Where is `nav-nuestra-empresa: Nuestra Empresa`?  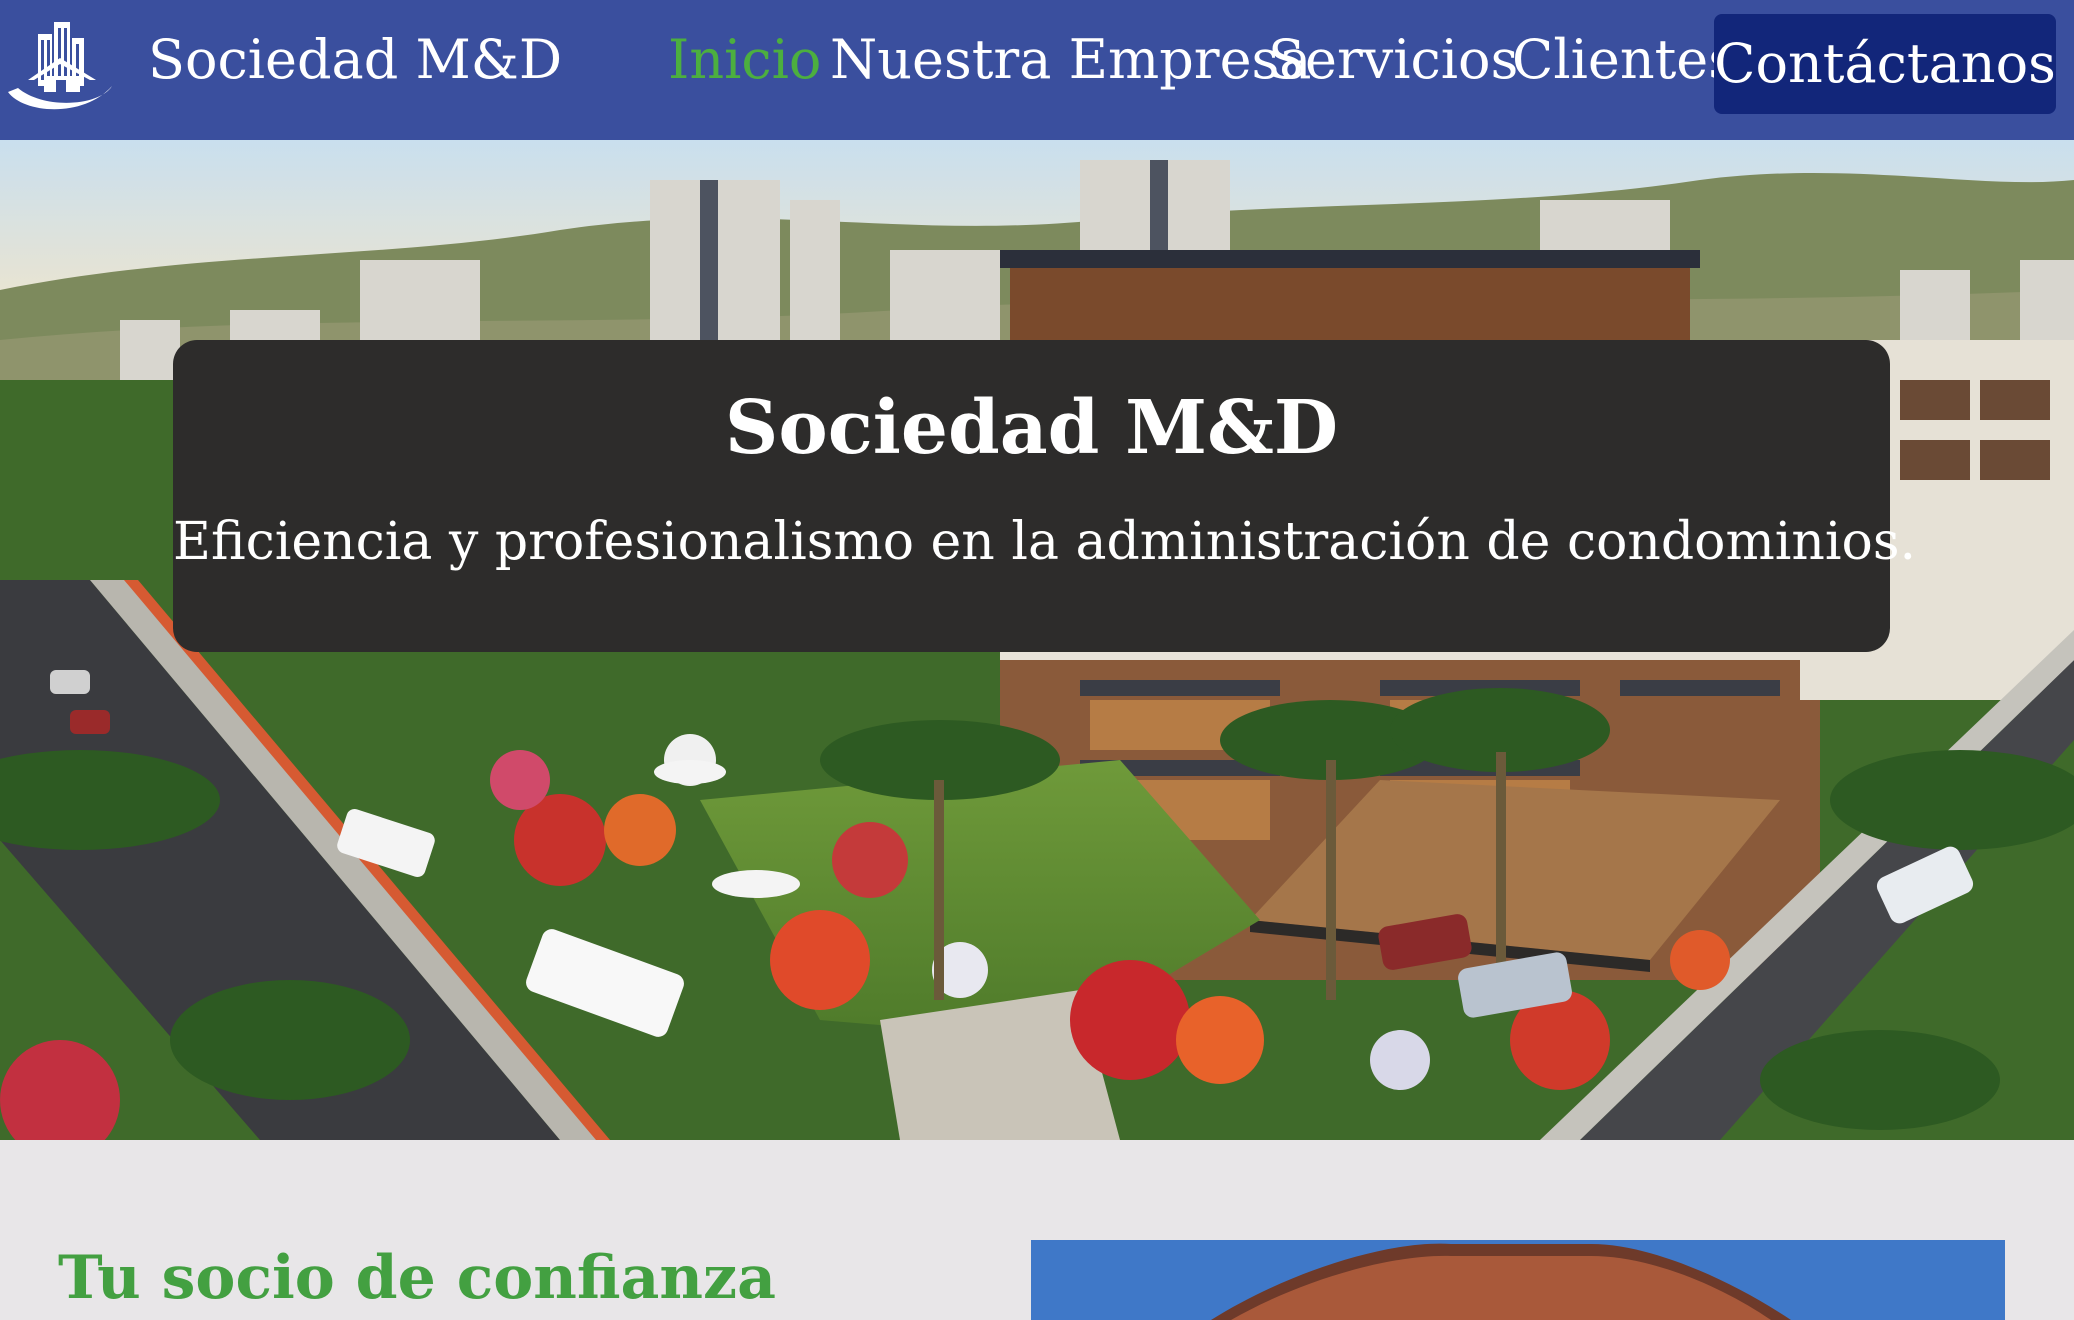
nav-nuestra-empresa: Nuestra Empresa is located at coordinates (1070, 60).